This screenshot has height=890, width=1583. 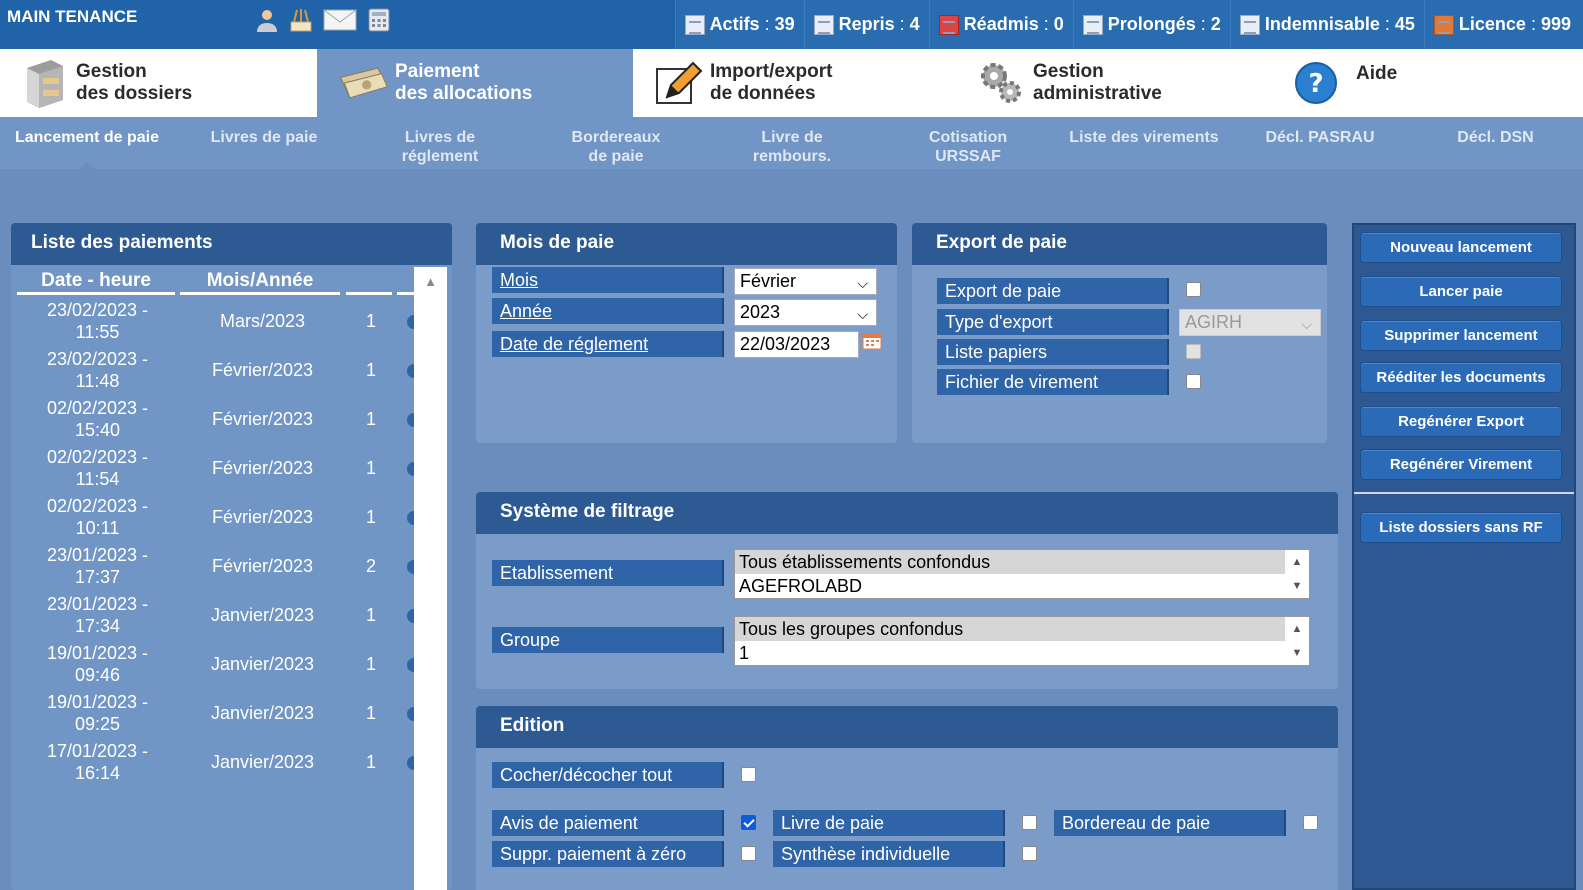 What do you see at coordinates (800, 83) in the screenshot?
I see `menu-import-export: Import/export de données` at bounding box center [800, 83].